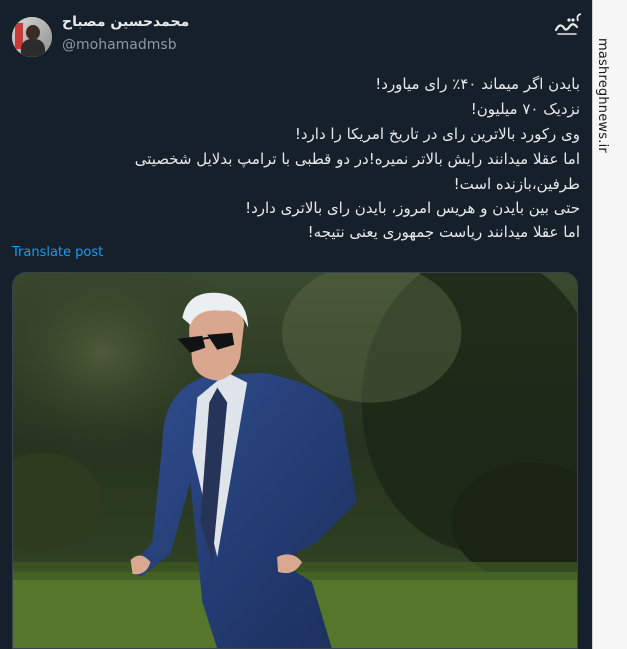 The height and width of the screenshot is (649, 627). Describe the element at coordinates (516, 184) in the screenshot. I see `tweet-text-line: طرفین،بازنده است!` at that location.